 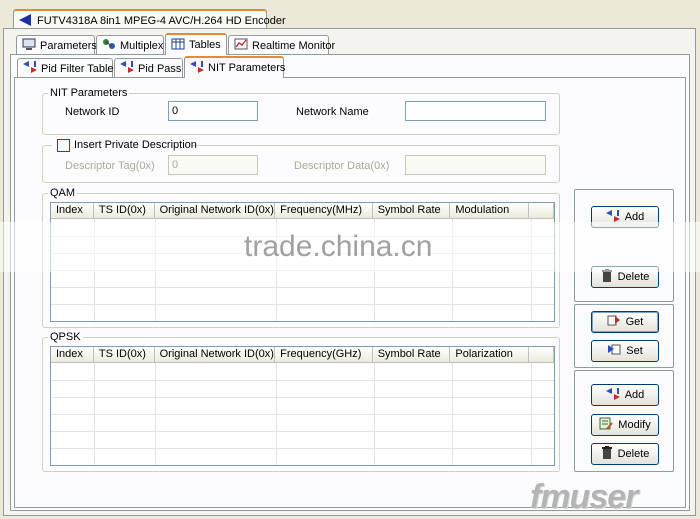 What do you see at coordinates (584, 497) in the screenshot?
I see `fmuser-logo: fmuser` at bounding box center [584, 497].